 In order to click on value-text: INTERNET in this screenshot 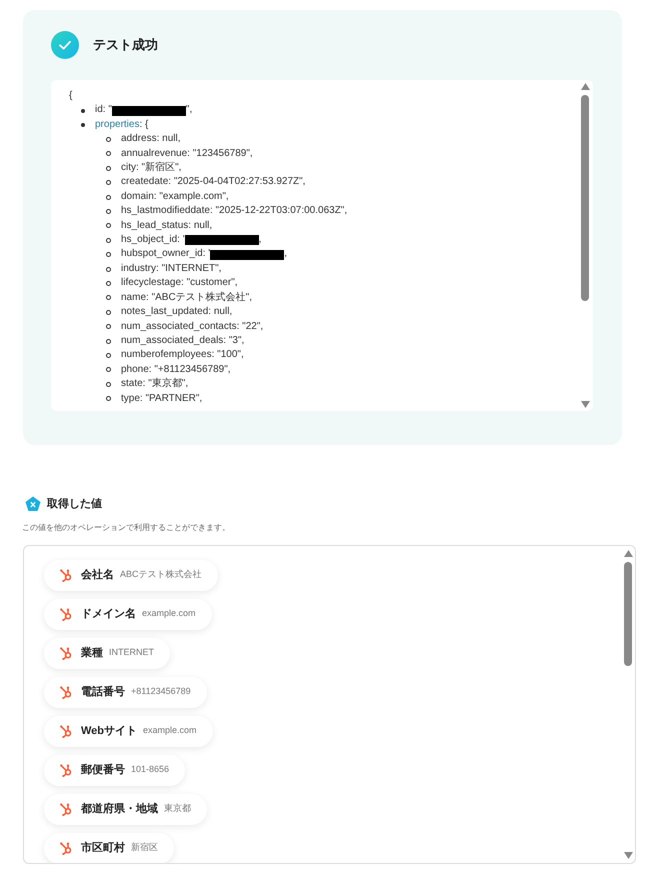, I will do `click(131, 653)`.